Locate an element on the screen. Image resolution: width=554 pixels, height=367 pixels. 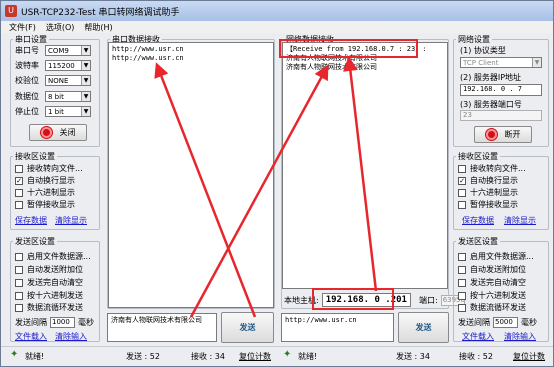
right-pause-display-option: 暂停接收显示 is located at coordinates (488, 204).